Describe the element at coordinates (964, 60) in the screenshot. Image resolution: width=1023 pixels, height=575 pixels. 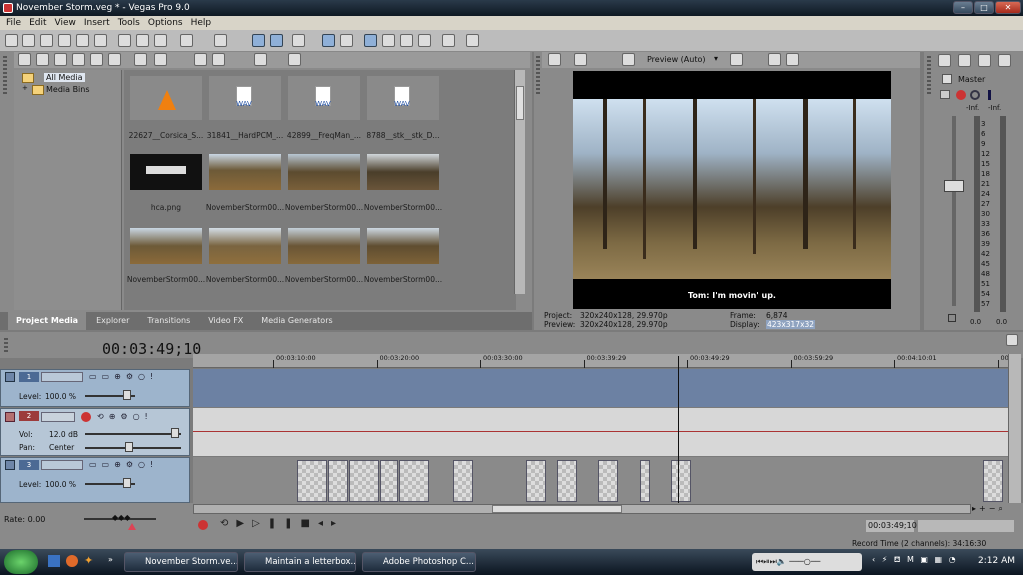
I see `mixer-icon` at that location.